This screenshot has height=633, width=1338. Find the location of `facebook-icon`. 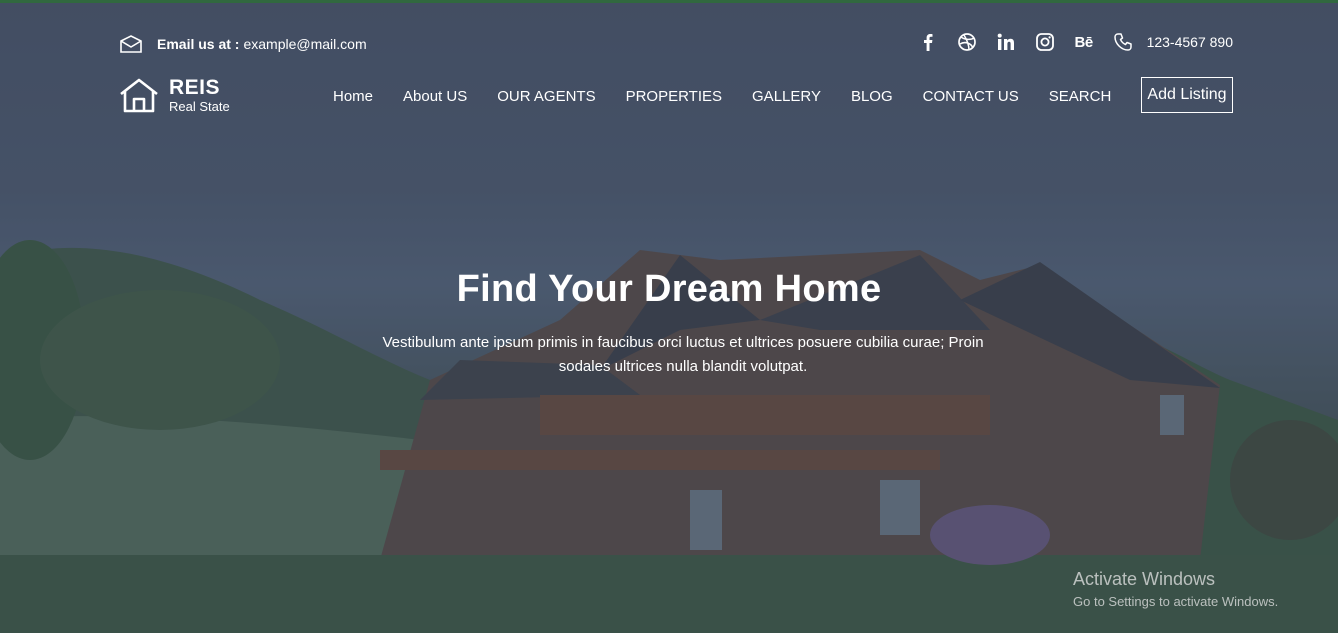

facebook-icon is located at coordinates (928, 42).